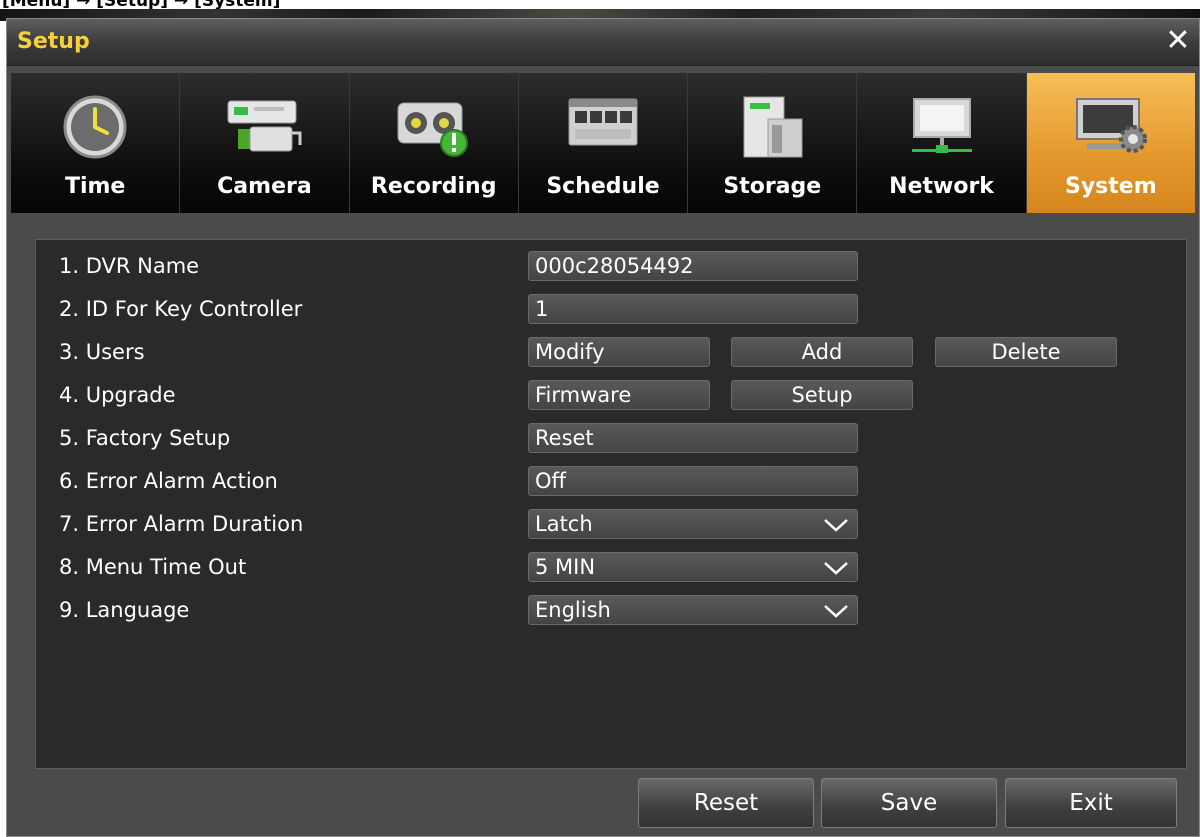 The width and height of the screenshot is (1200, 837). Describe the element at coordinates (264, 186) in the screenshot. I see `tab-camera-label: Camera` at that location.